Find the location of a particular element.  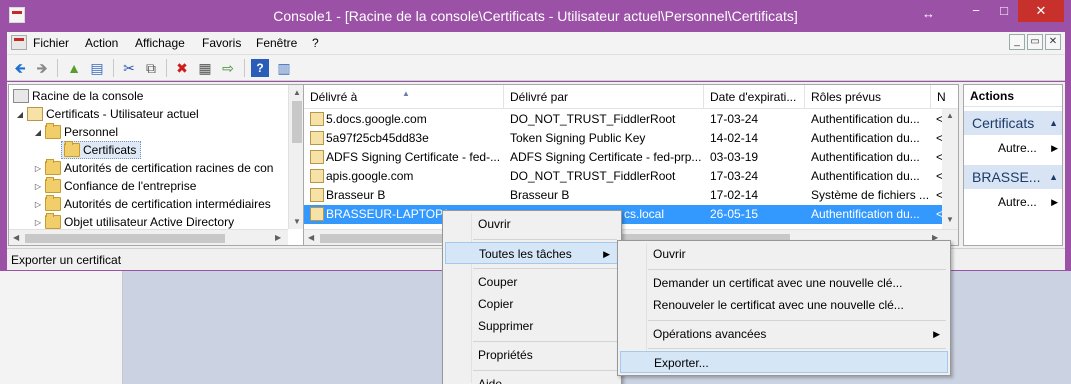

tree-item-certificates-user: ◢ Certificats - Utilisateur actuel is located at coordinates (107, 114).